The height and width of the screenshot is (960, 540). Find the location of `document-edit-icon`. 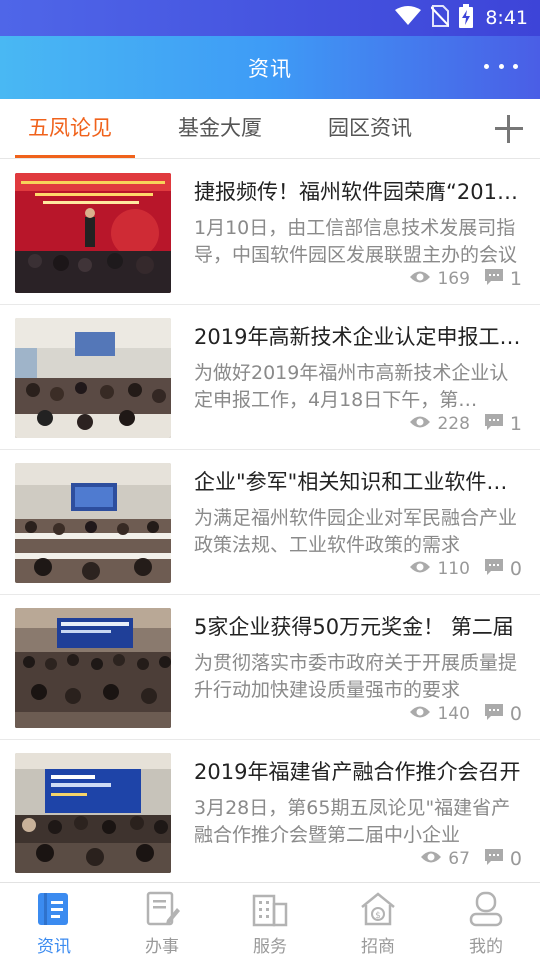

document-edit-icon is located at coordinates (162, 909).